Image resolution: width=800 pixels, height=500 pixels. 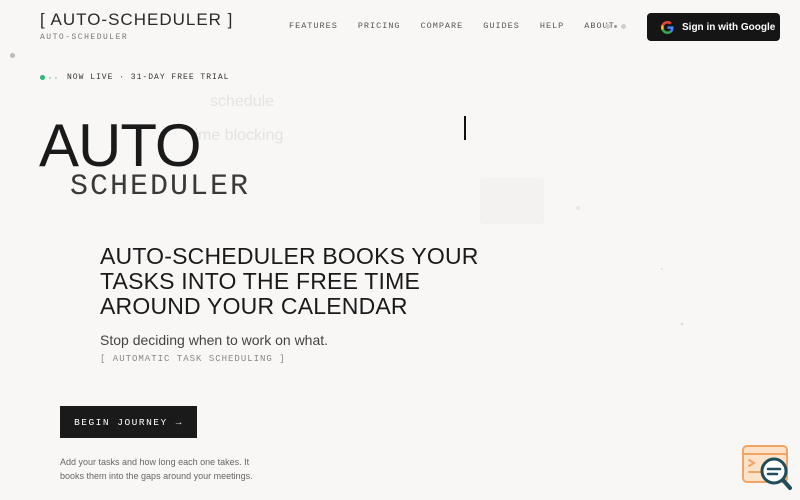 What do you see at coordinates (465, 128) in the screenshot?
I see `text-cursor` at bounding box center [465, 128].